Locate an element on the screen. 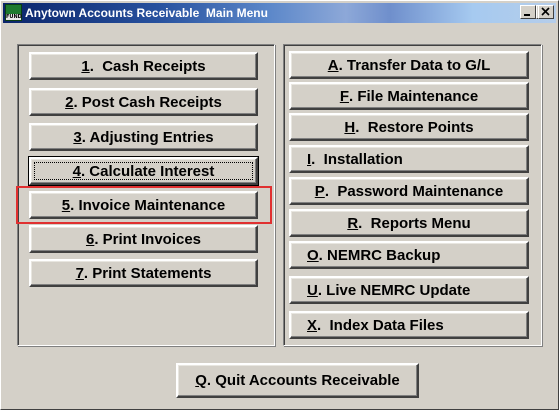  restore-points-button: H. Restore Points is located at coordinates (409, 127).